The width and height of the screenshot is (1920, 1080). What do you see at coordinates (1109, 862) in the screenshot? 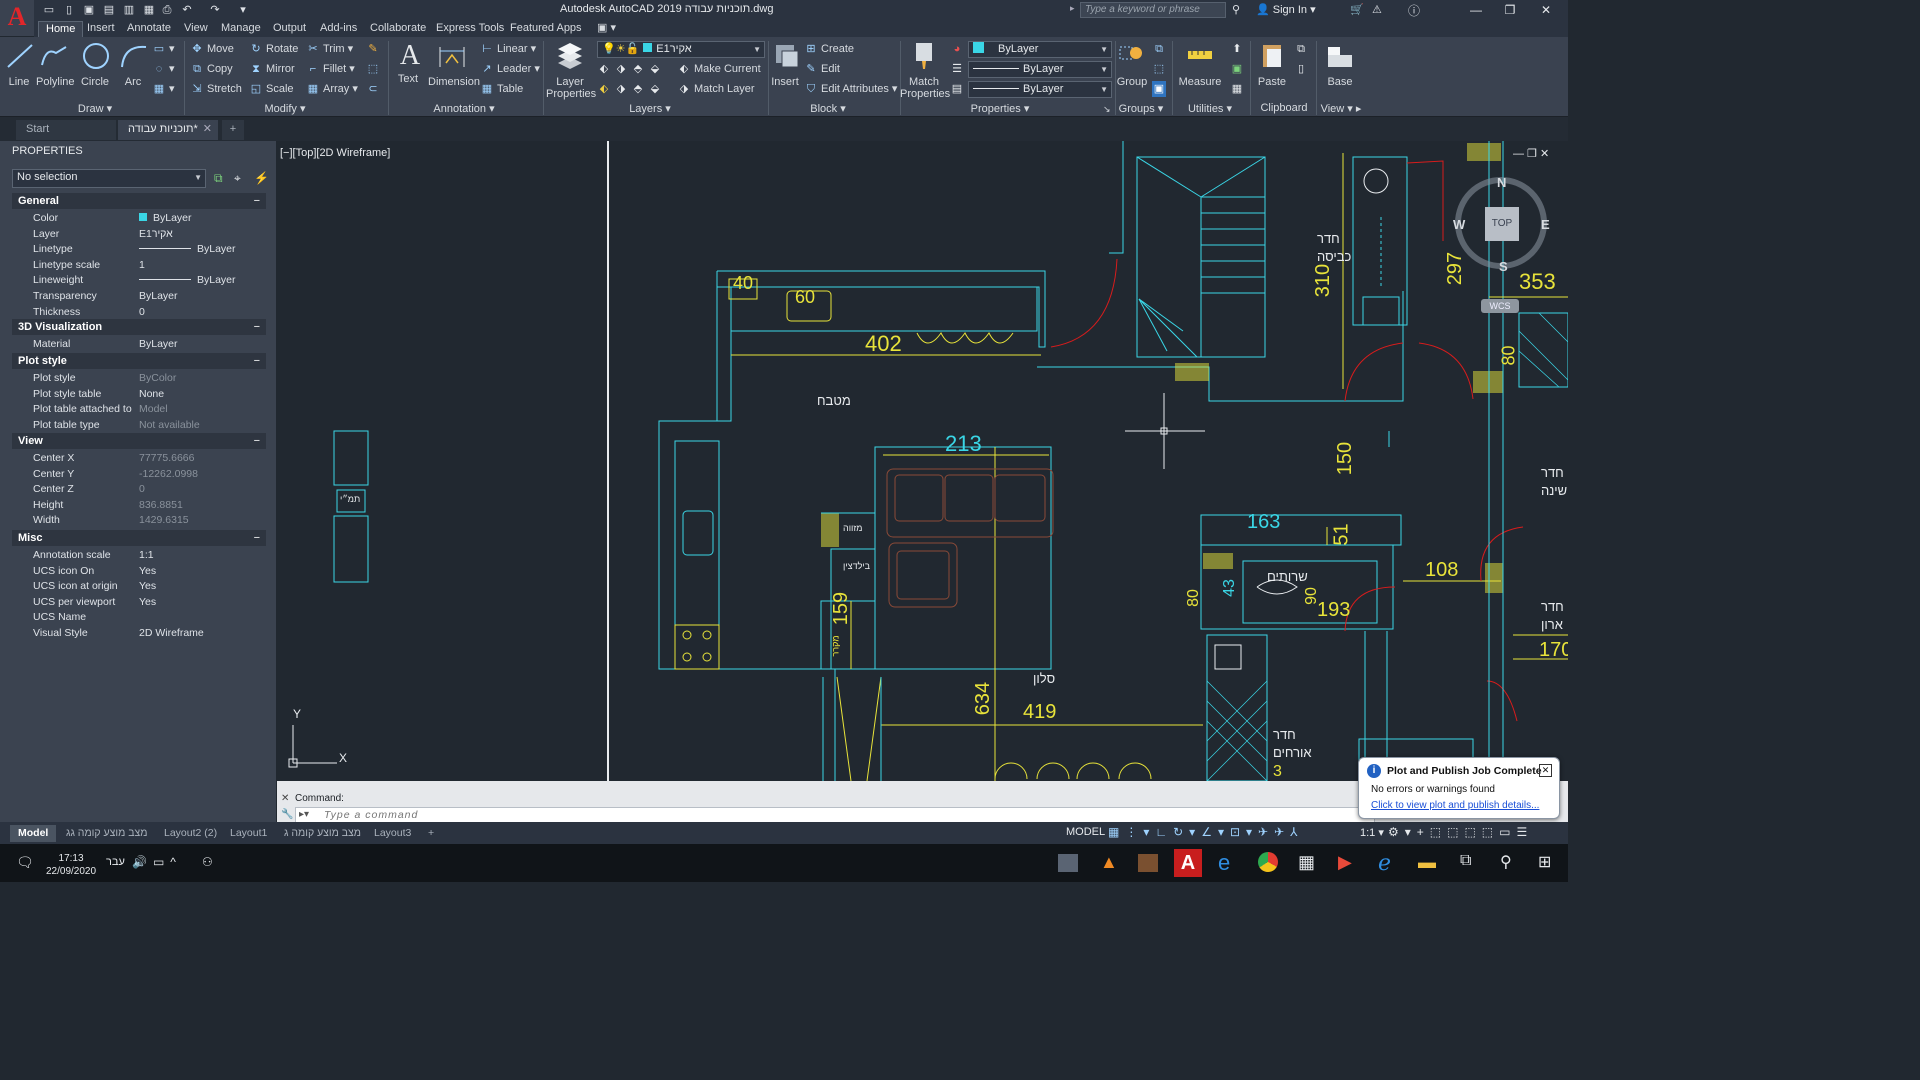
I see `vlc-icon: ▲` at bounding box center [1109, 862].